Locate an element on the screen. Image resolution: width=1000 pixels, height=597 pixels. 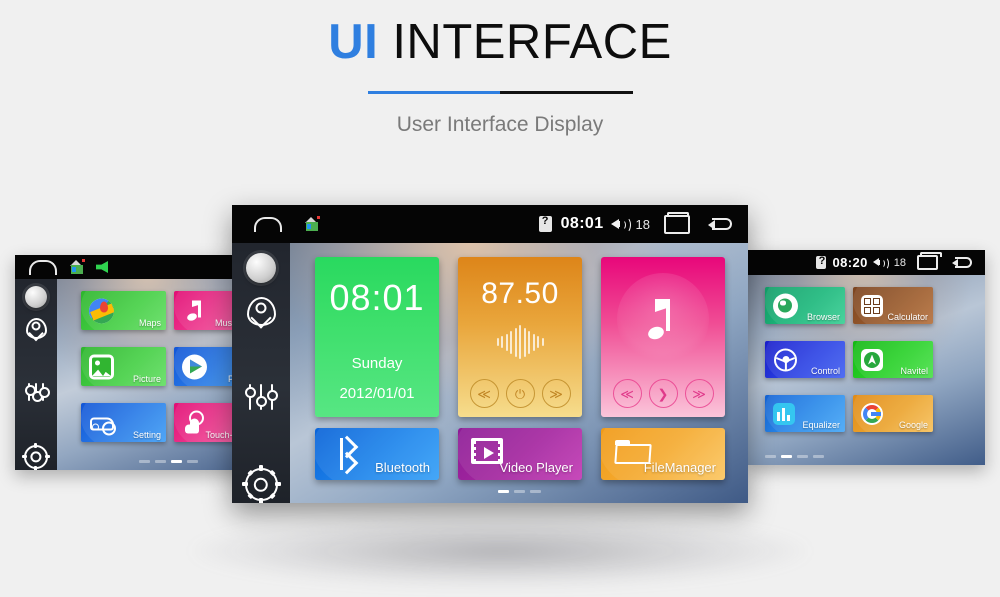
play-store-icon is located at coordinates (194, 366).